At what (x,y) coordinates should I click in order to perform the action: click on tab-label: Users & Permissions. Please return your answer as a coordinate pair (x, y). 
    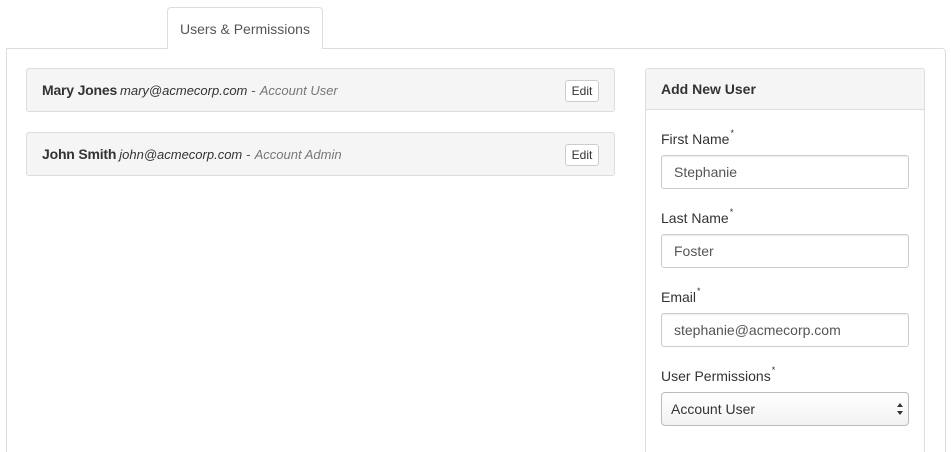
    Looking at the image, I should click on (245, 28).